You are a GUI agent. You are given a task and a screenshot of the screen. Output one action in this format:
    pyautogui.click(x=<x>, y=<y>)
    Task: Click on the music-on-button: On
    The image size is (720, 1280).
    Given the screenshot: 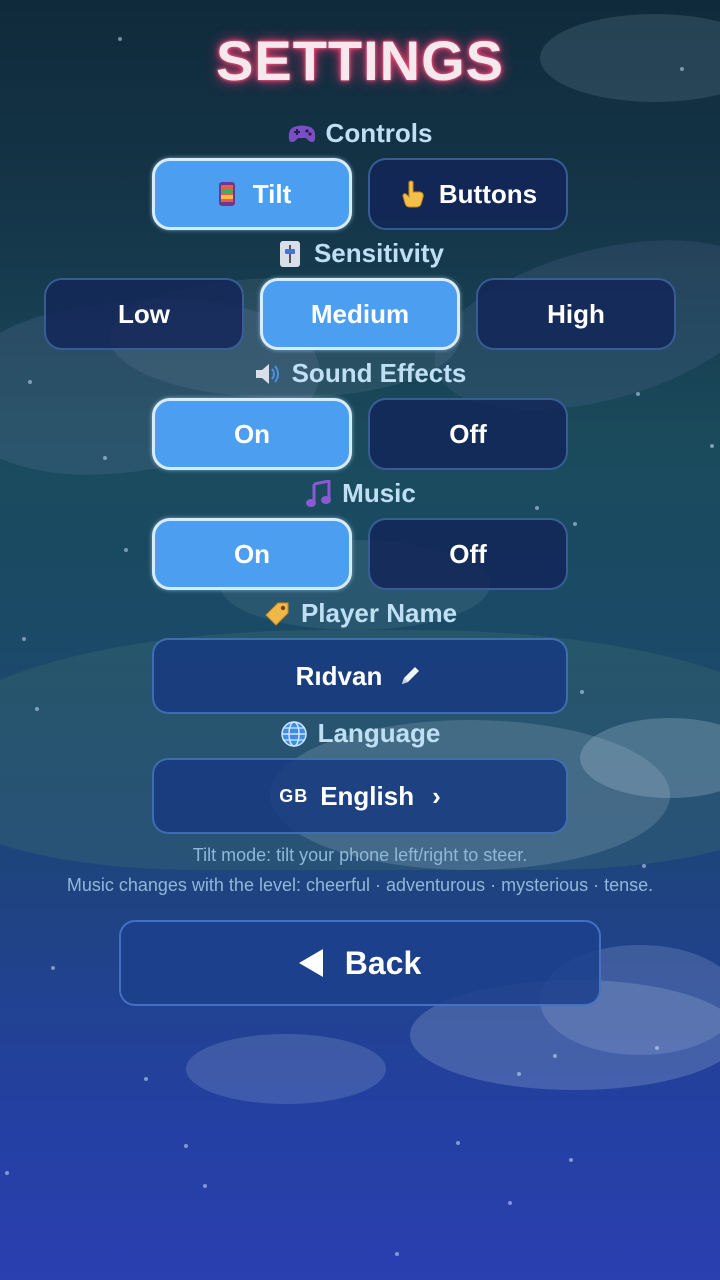 What is the action you would take?
    pyautogui.click(x=252, y=554)
    